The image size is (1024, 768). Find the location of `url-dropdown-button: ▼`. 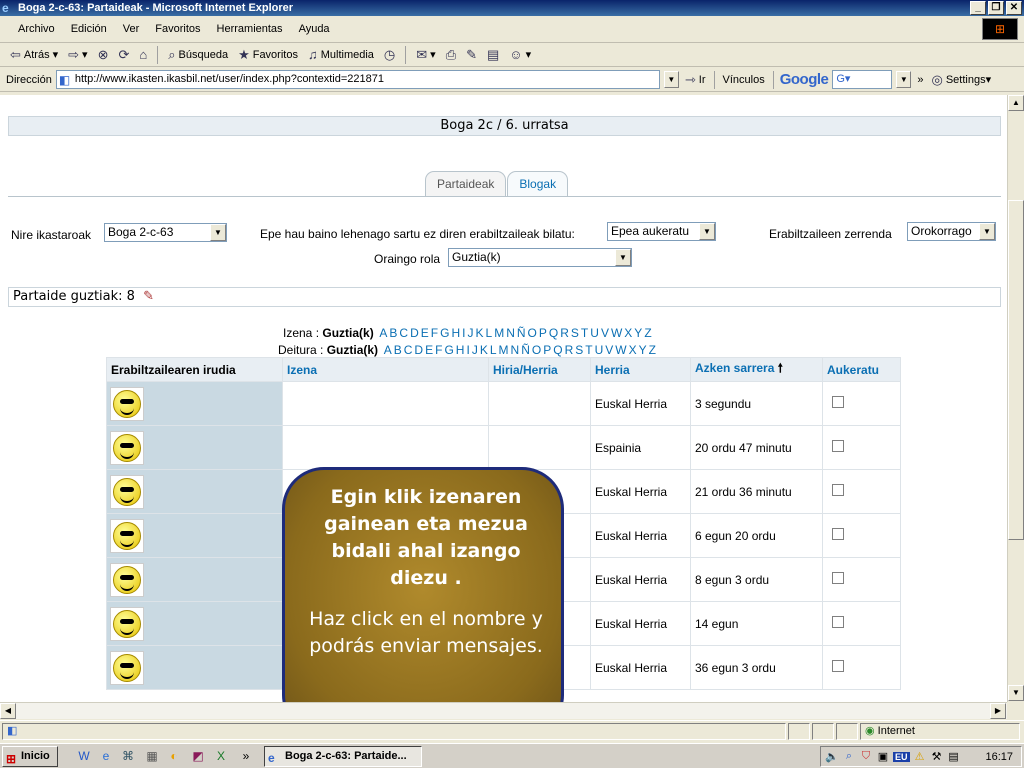

url-dropdown-button: ▼ is located at coordinates (671, 79).